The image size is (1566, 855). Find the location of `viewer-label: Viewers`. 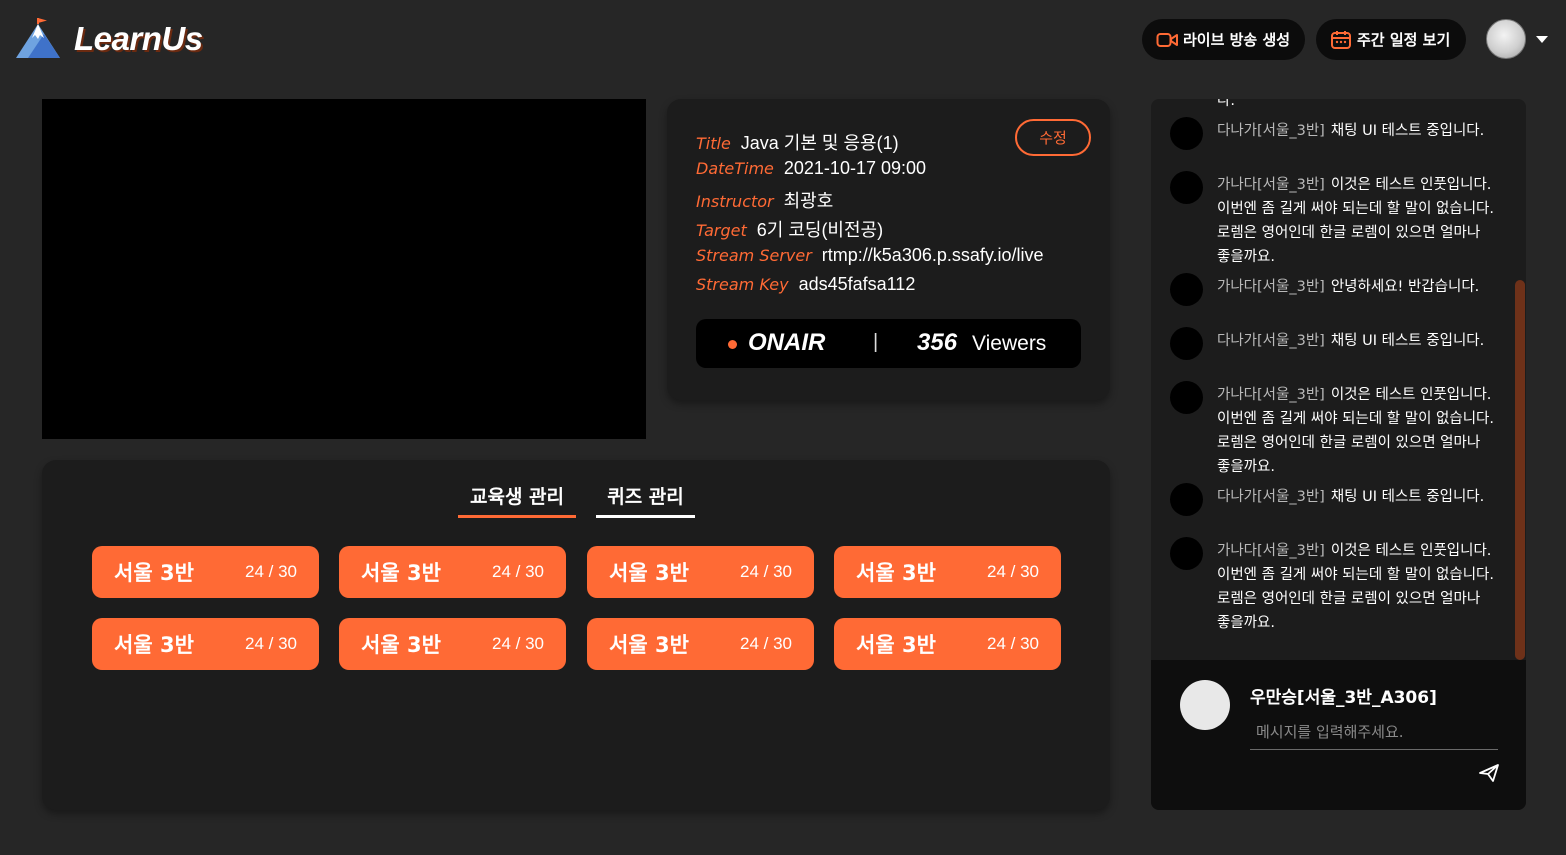

viewer-label: Viewers is located at coordinates (1009, 343).